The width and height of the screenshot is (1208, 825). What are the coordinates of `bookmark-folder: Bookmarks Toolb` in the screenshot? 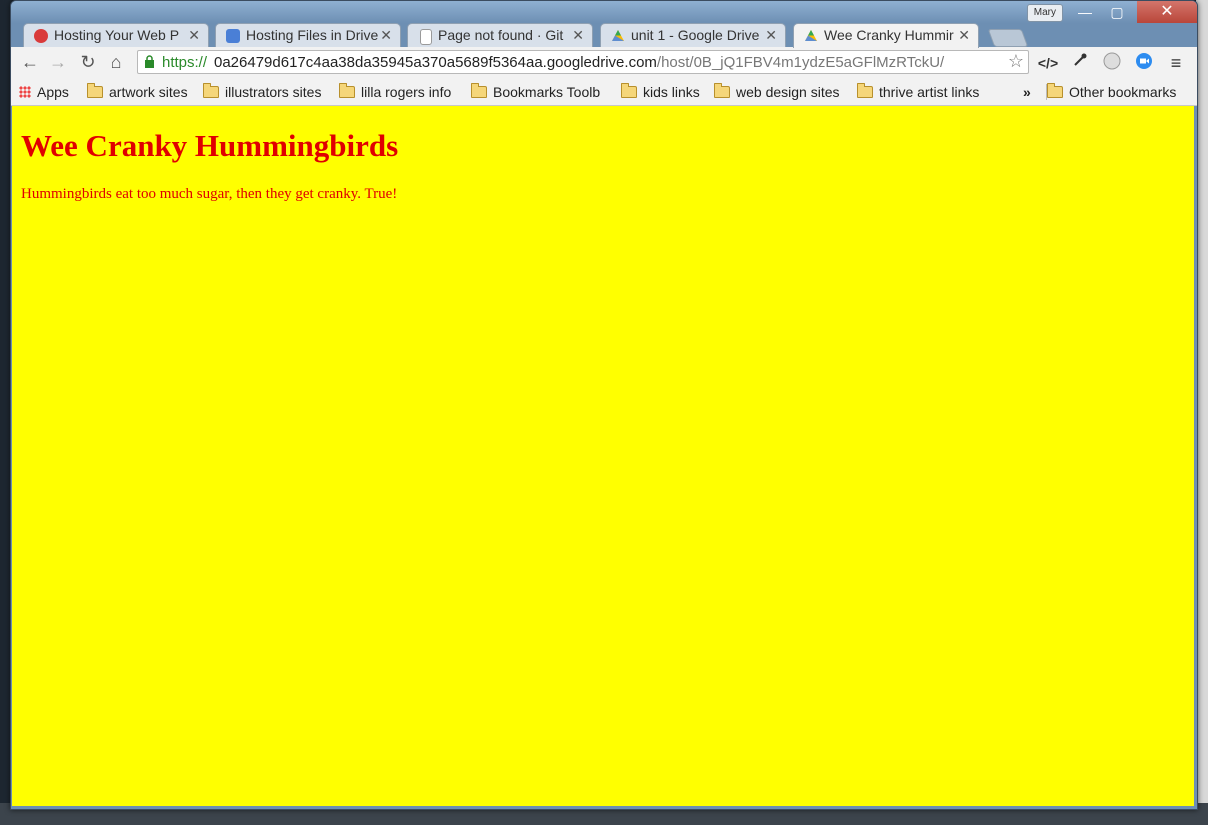 It's located at (540, 92).